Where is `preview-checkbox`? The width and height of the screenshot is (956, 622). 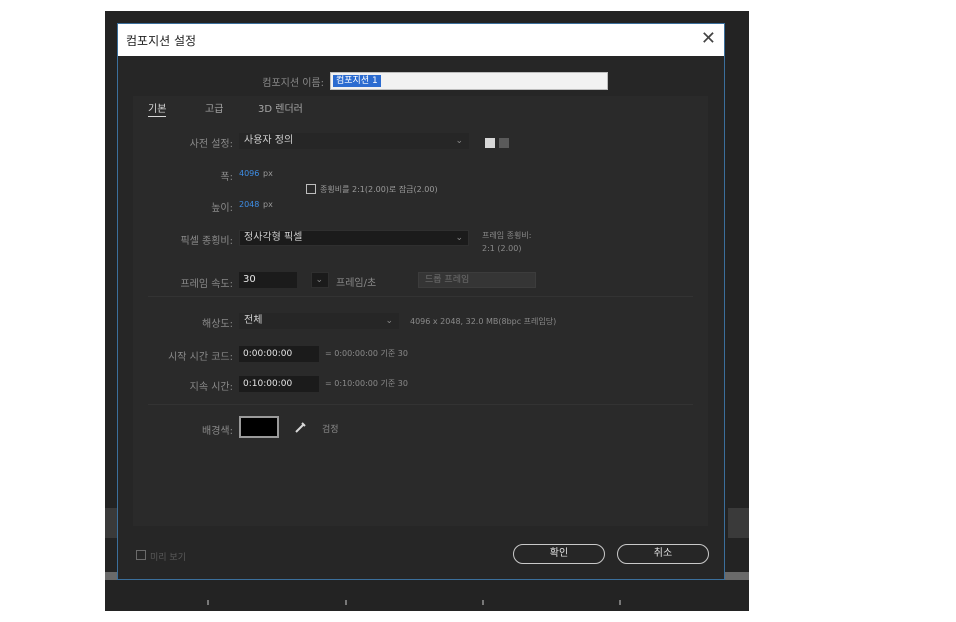 preview-checkbox is located at coordinates (141, 555).